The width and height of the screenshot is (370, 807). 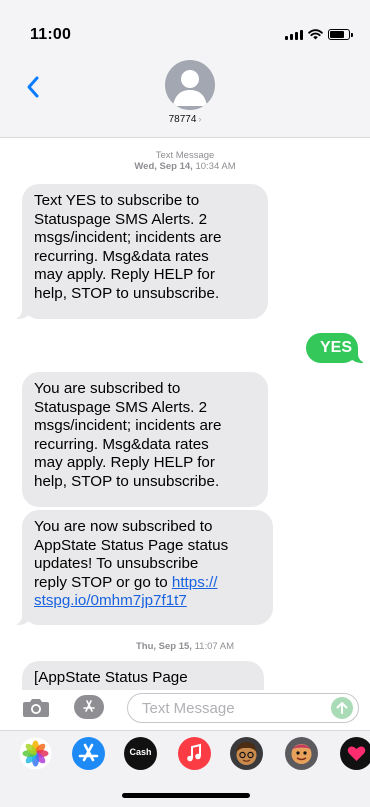 What do you see at coordinates (200, 119) in the screenshot?
I see `chevron-right-icon: ›` at bounding box center [200, 119].